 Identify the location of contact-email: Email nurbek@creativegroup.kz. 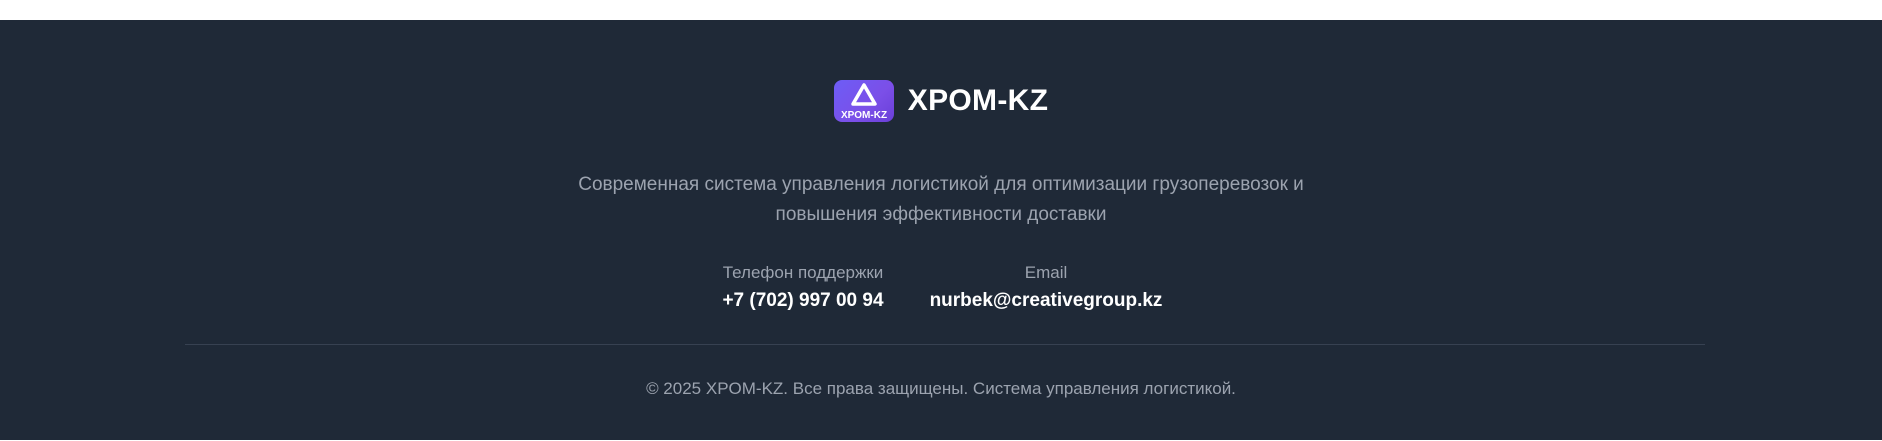
(1046, 289).